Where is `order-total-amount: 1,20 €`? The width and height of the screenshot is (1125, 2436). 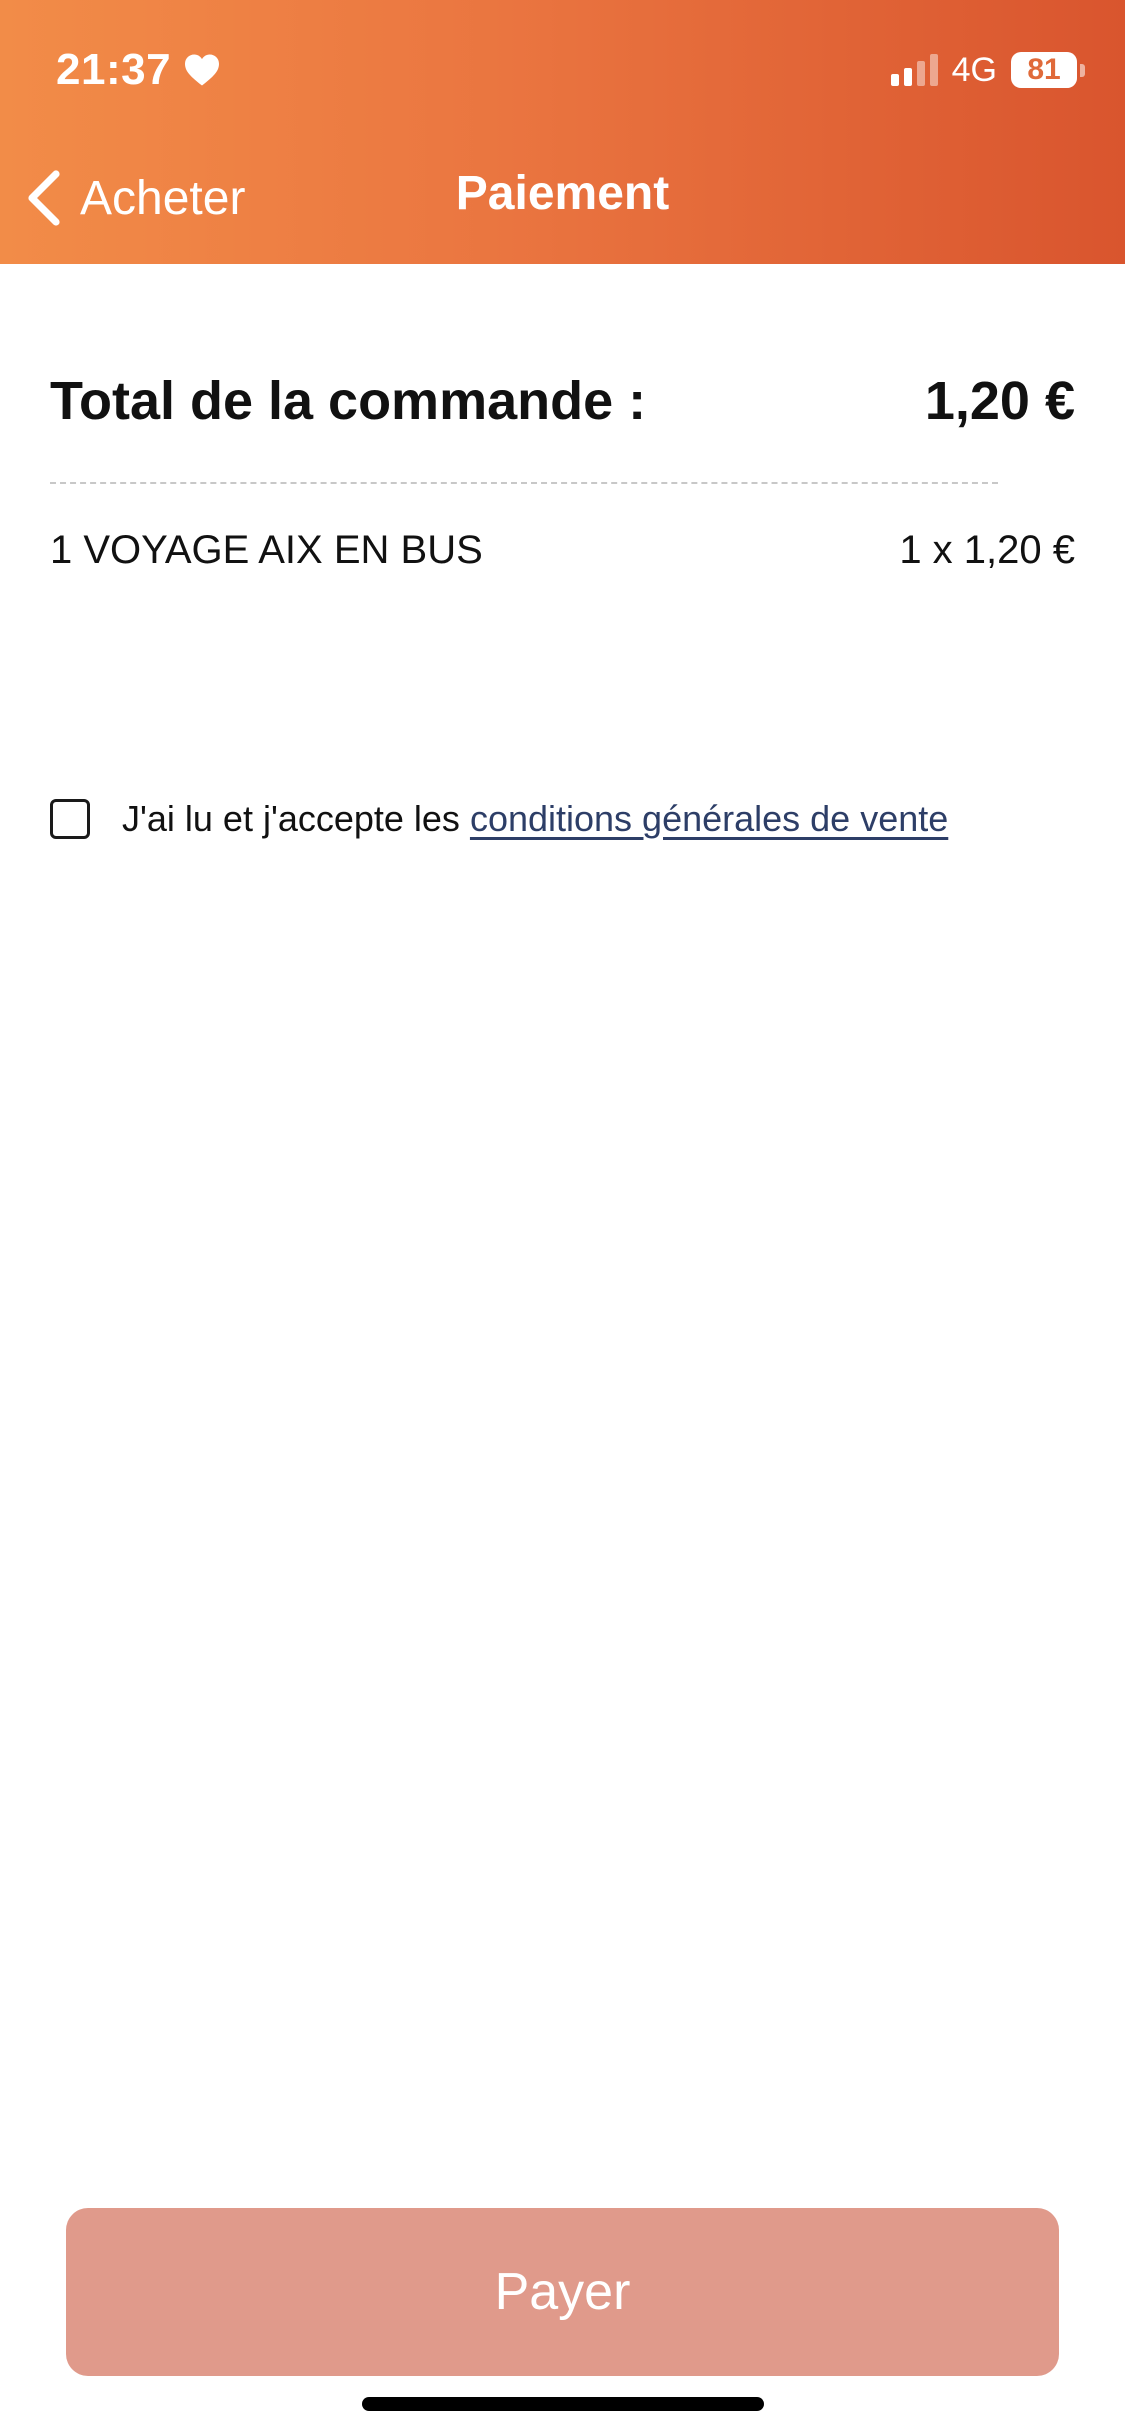
order-total-amount: 1,20 € is located at coordinates (999, 401).